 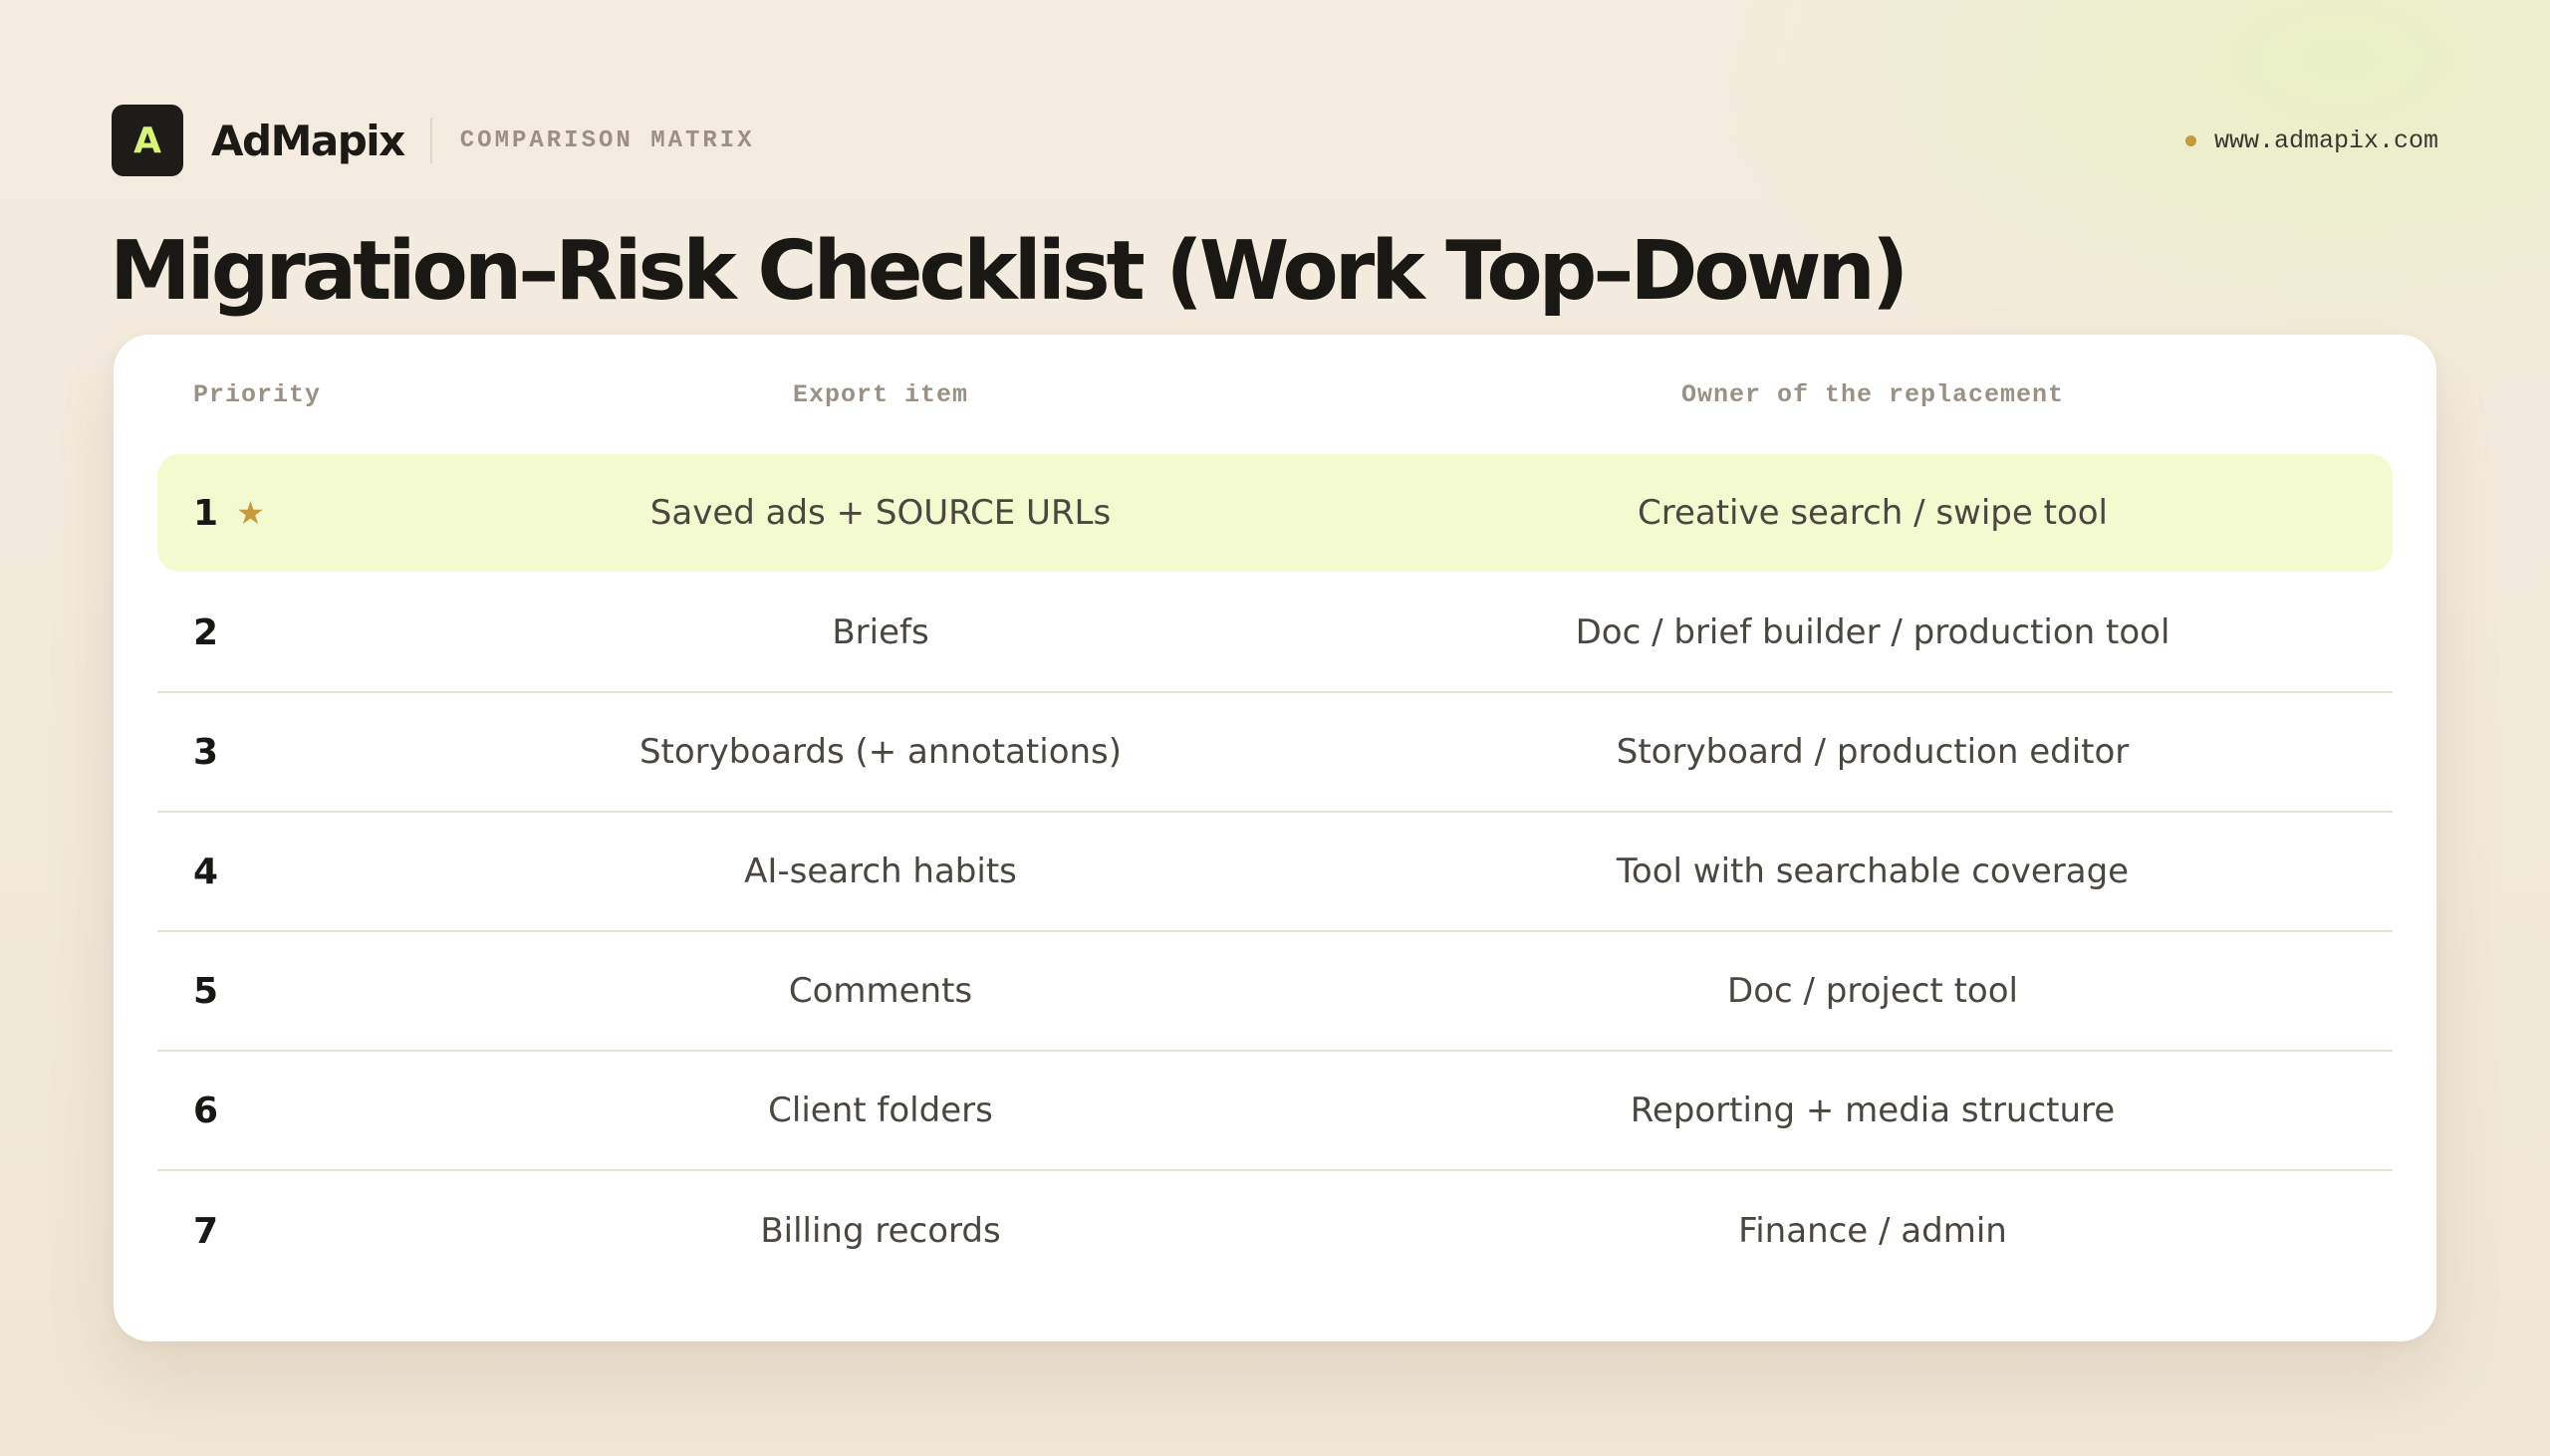 What do you see at coordinates (1873, 752) in the screenshot?
I see `owner-cell: Storyboard / production editor` at bounding box center [1873, 752].